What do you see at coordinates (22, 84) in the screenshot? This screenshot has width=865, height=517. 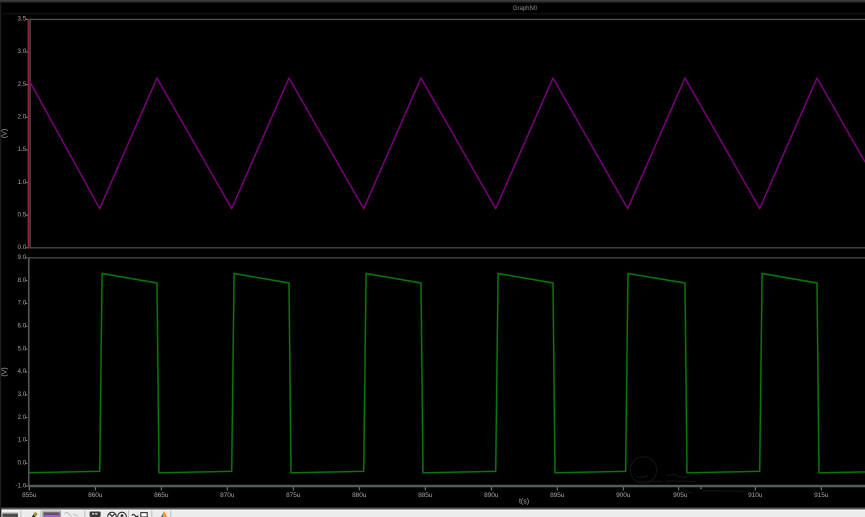 I see `svg-text: 2.5` at bounding box center [22, 84].